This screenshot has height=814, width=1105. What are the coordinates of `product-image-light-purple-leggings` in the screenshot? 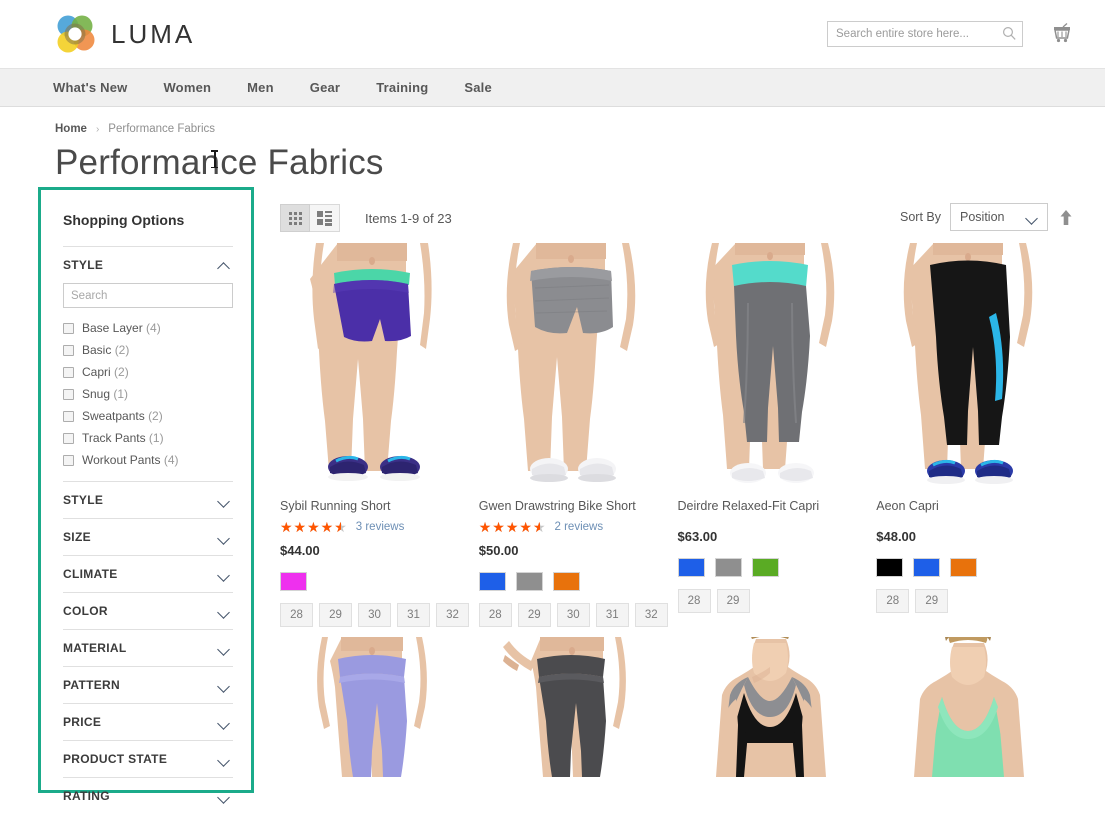 It's located at (372, 707).